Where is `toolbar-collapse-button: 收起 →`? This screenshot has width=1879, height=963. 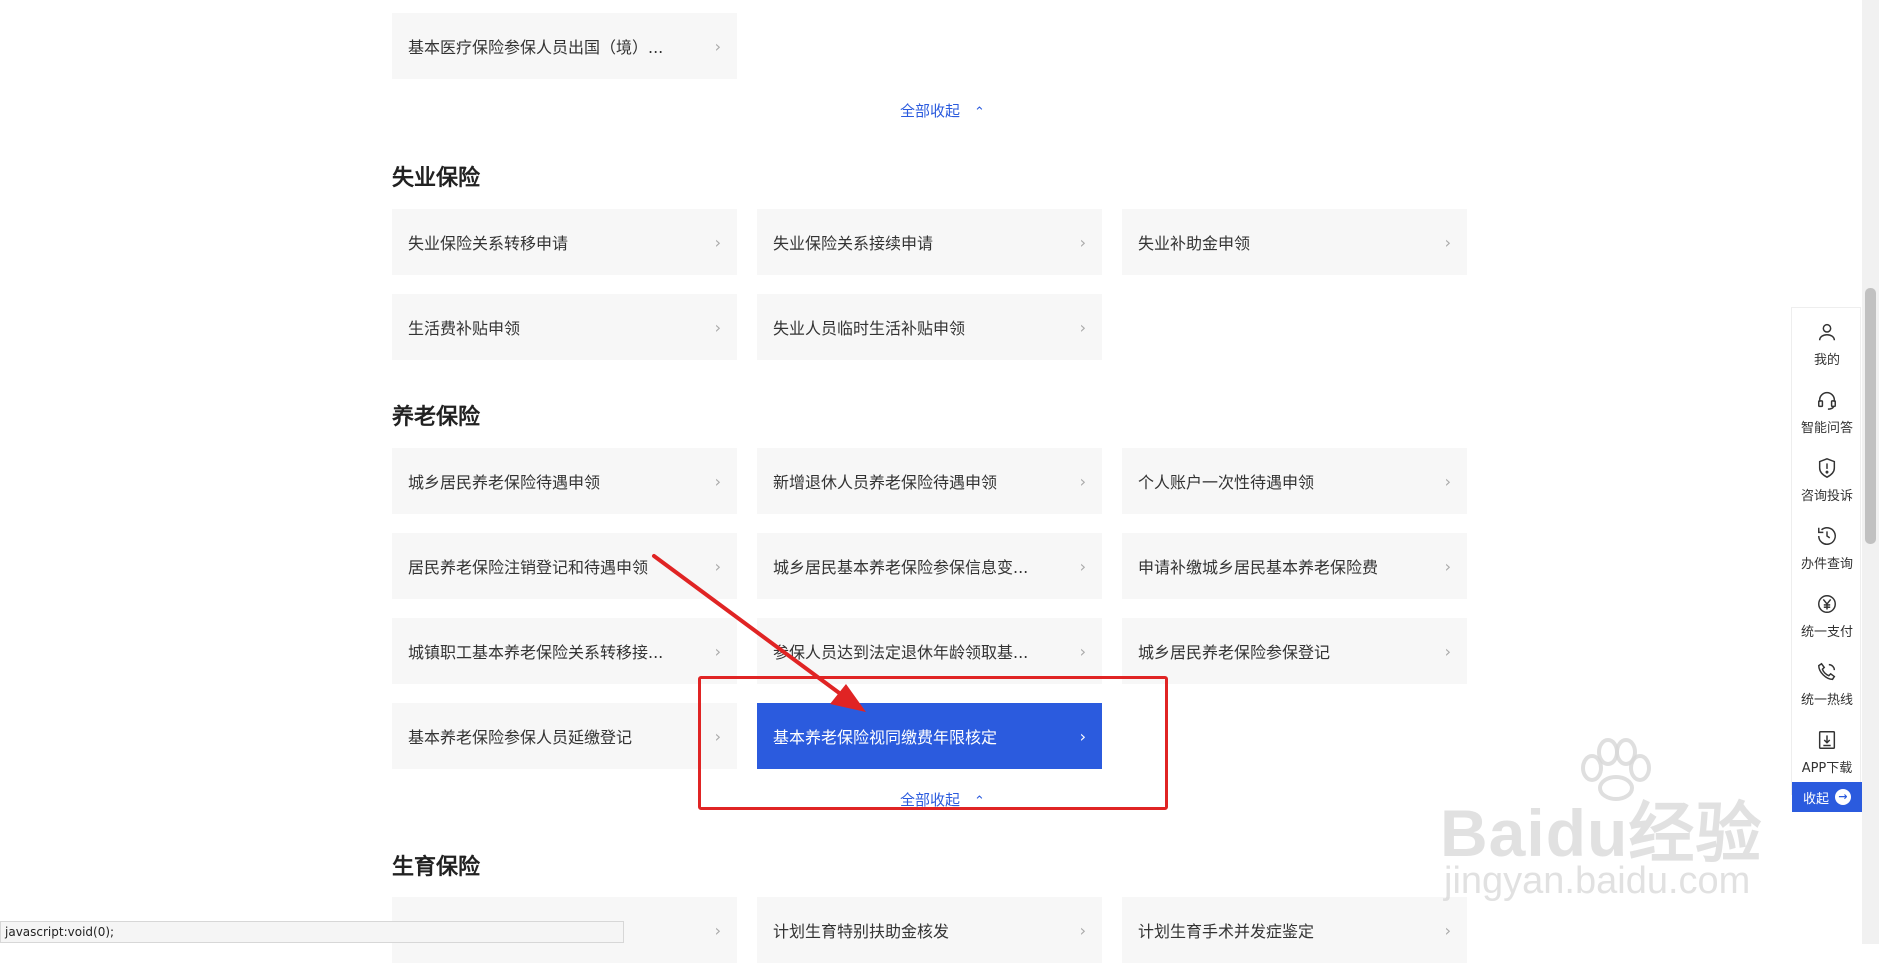 toolbar-collapse-button: 收起 → is located at coordinates (1827, 797).